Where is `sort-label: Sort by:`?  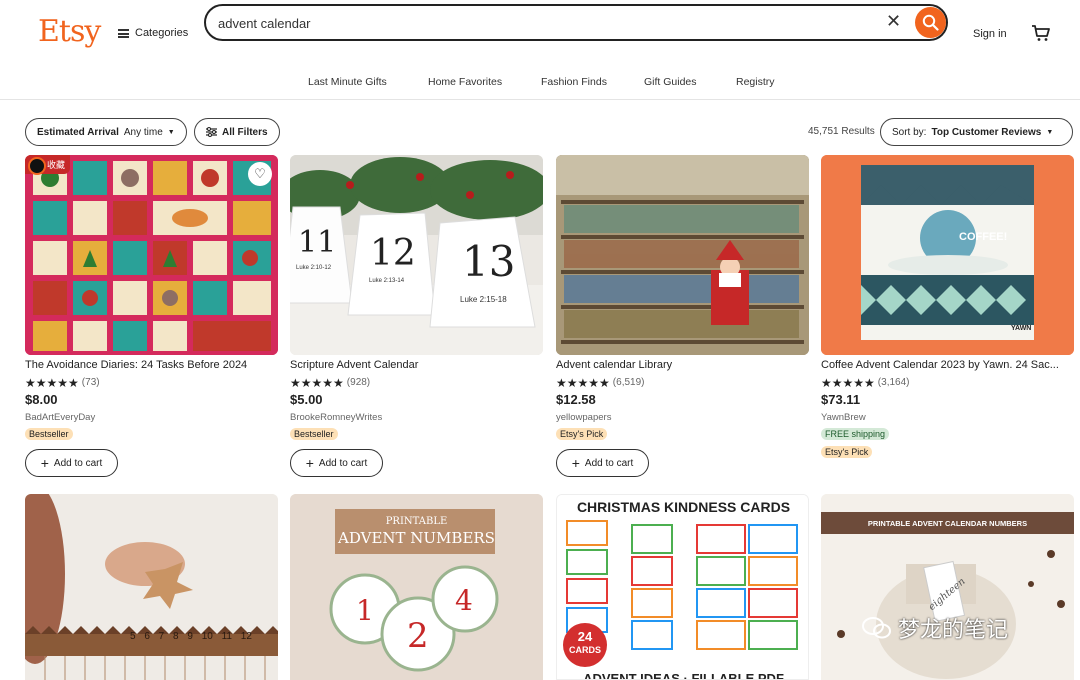
sort-label: Sort by: is located at coordinates (909, 132).